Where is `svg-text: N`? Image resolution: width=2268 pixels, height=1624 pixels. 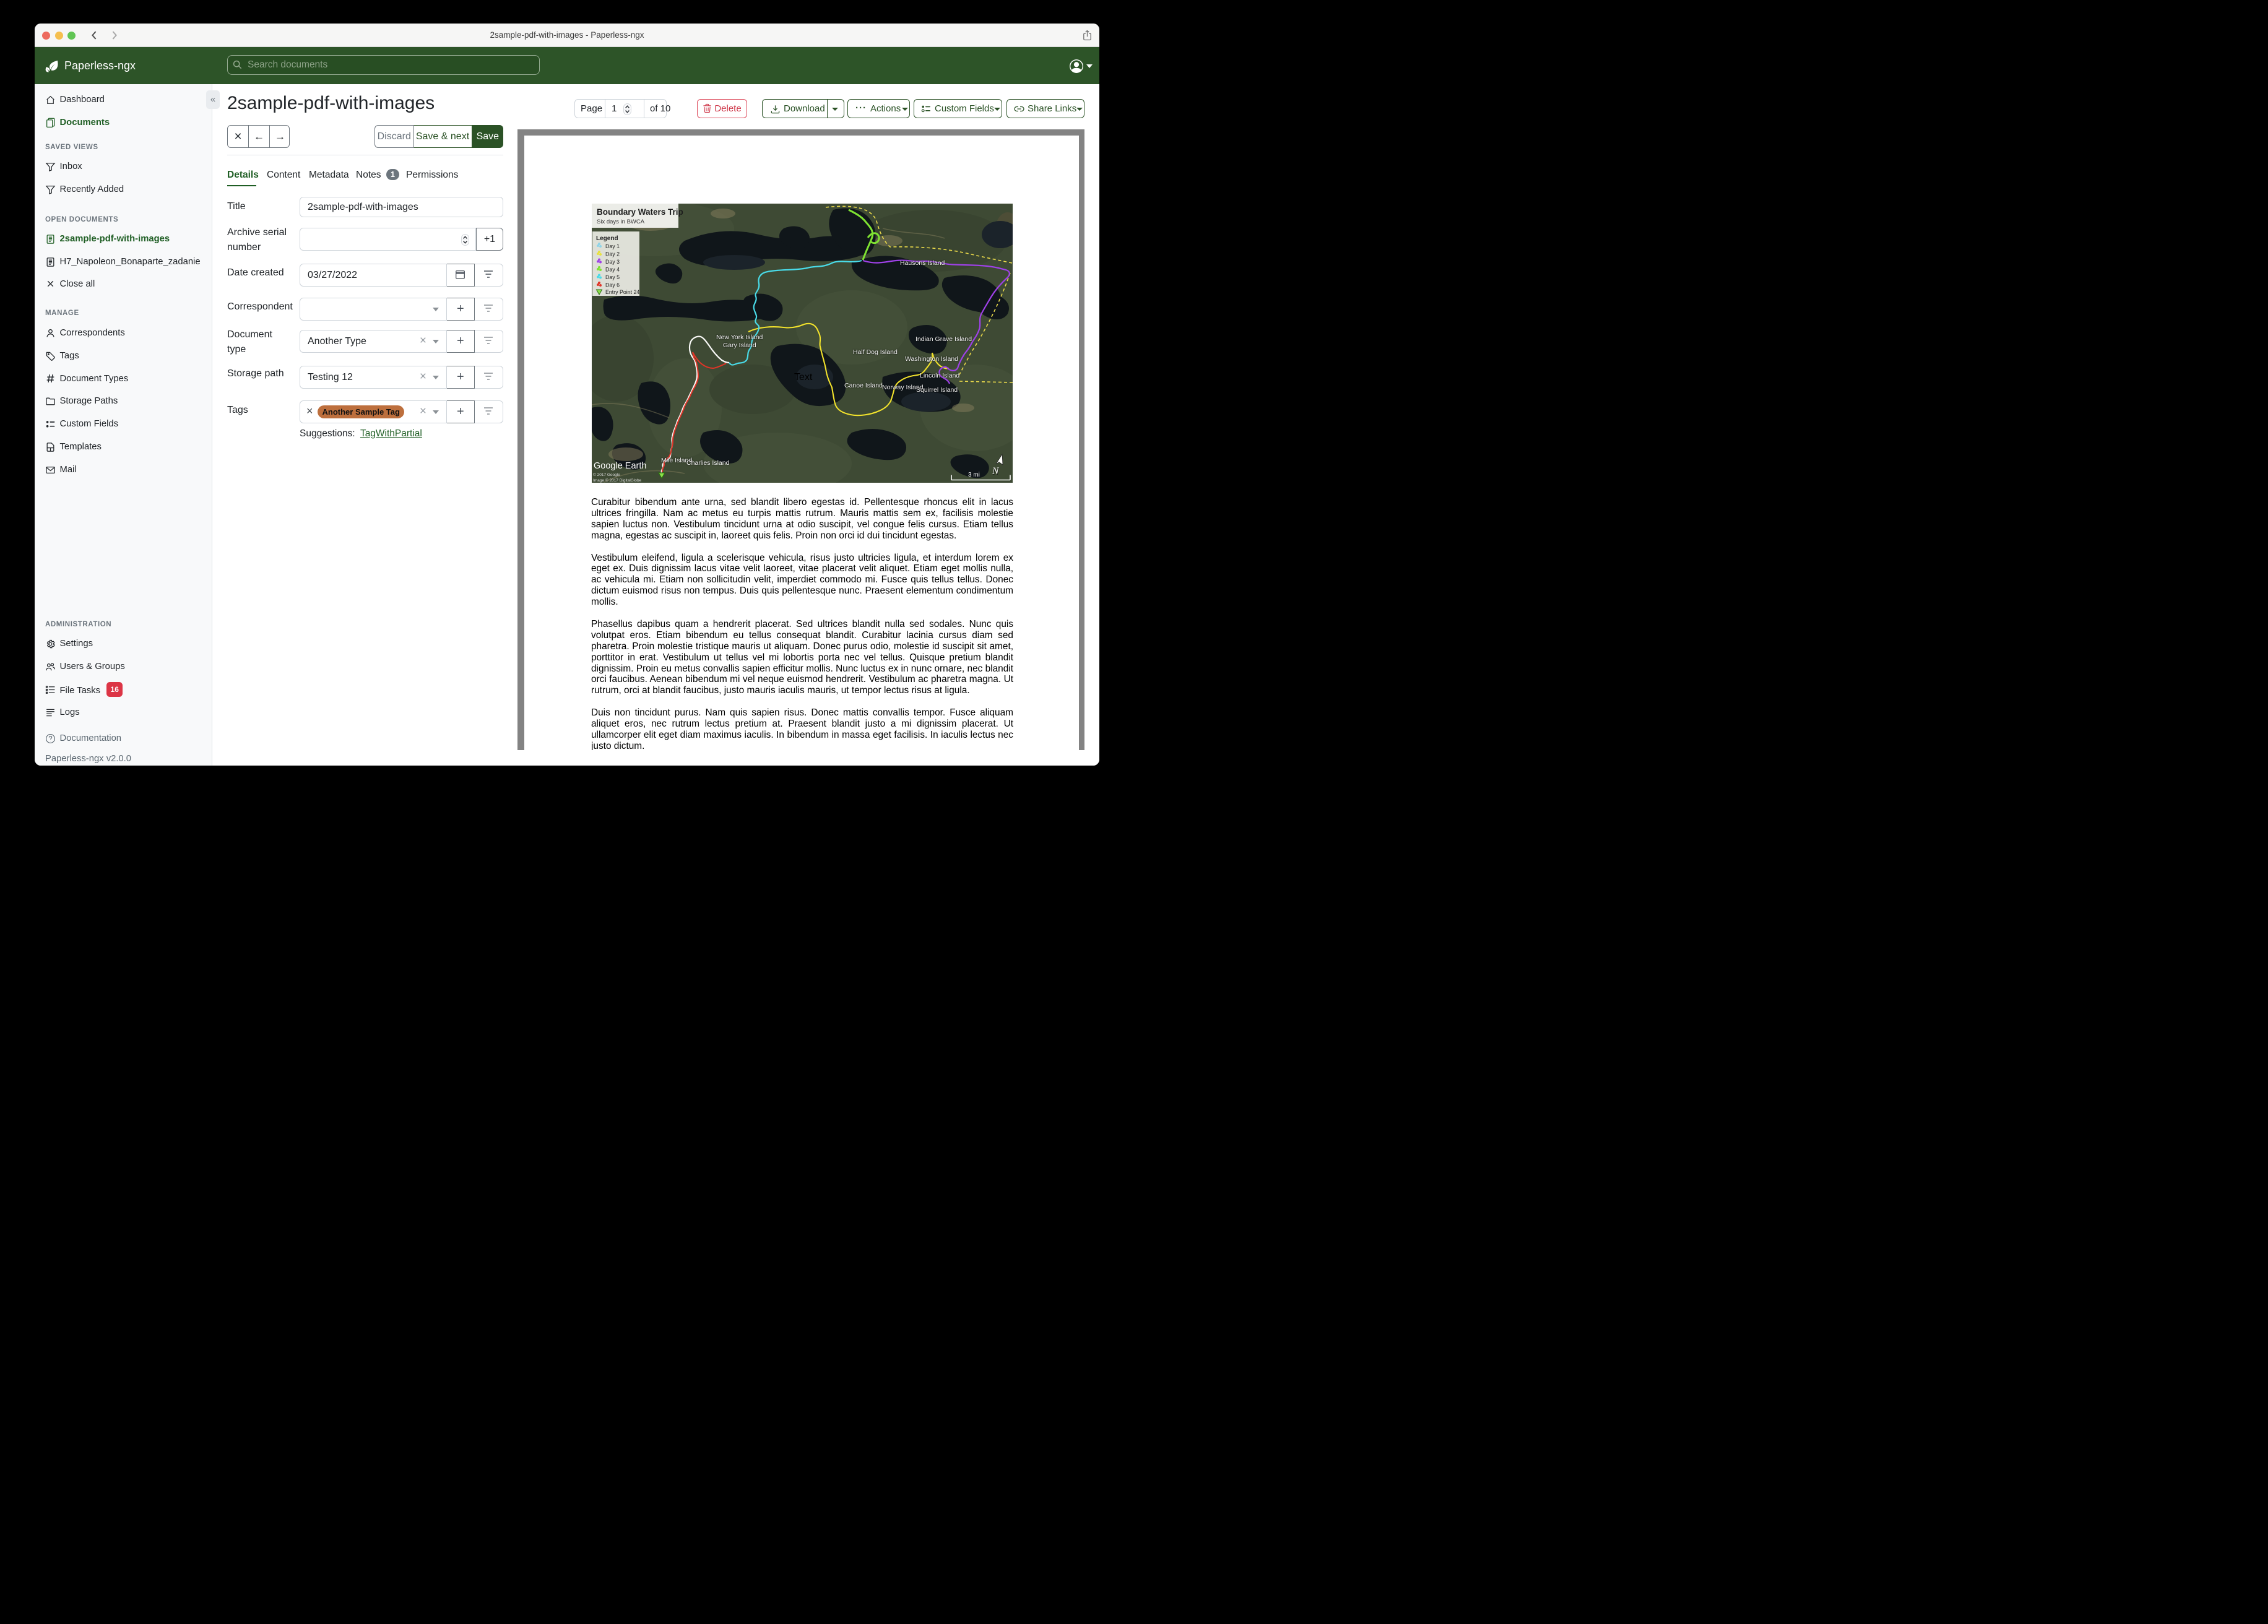 svg-text: N is located at coordinates (996, 471).